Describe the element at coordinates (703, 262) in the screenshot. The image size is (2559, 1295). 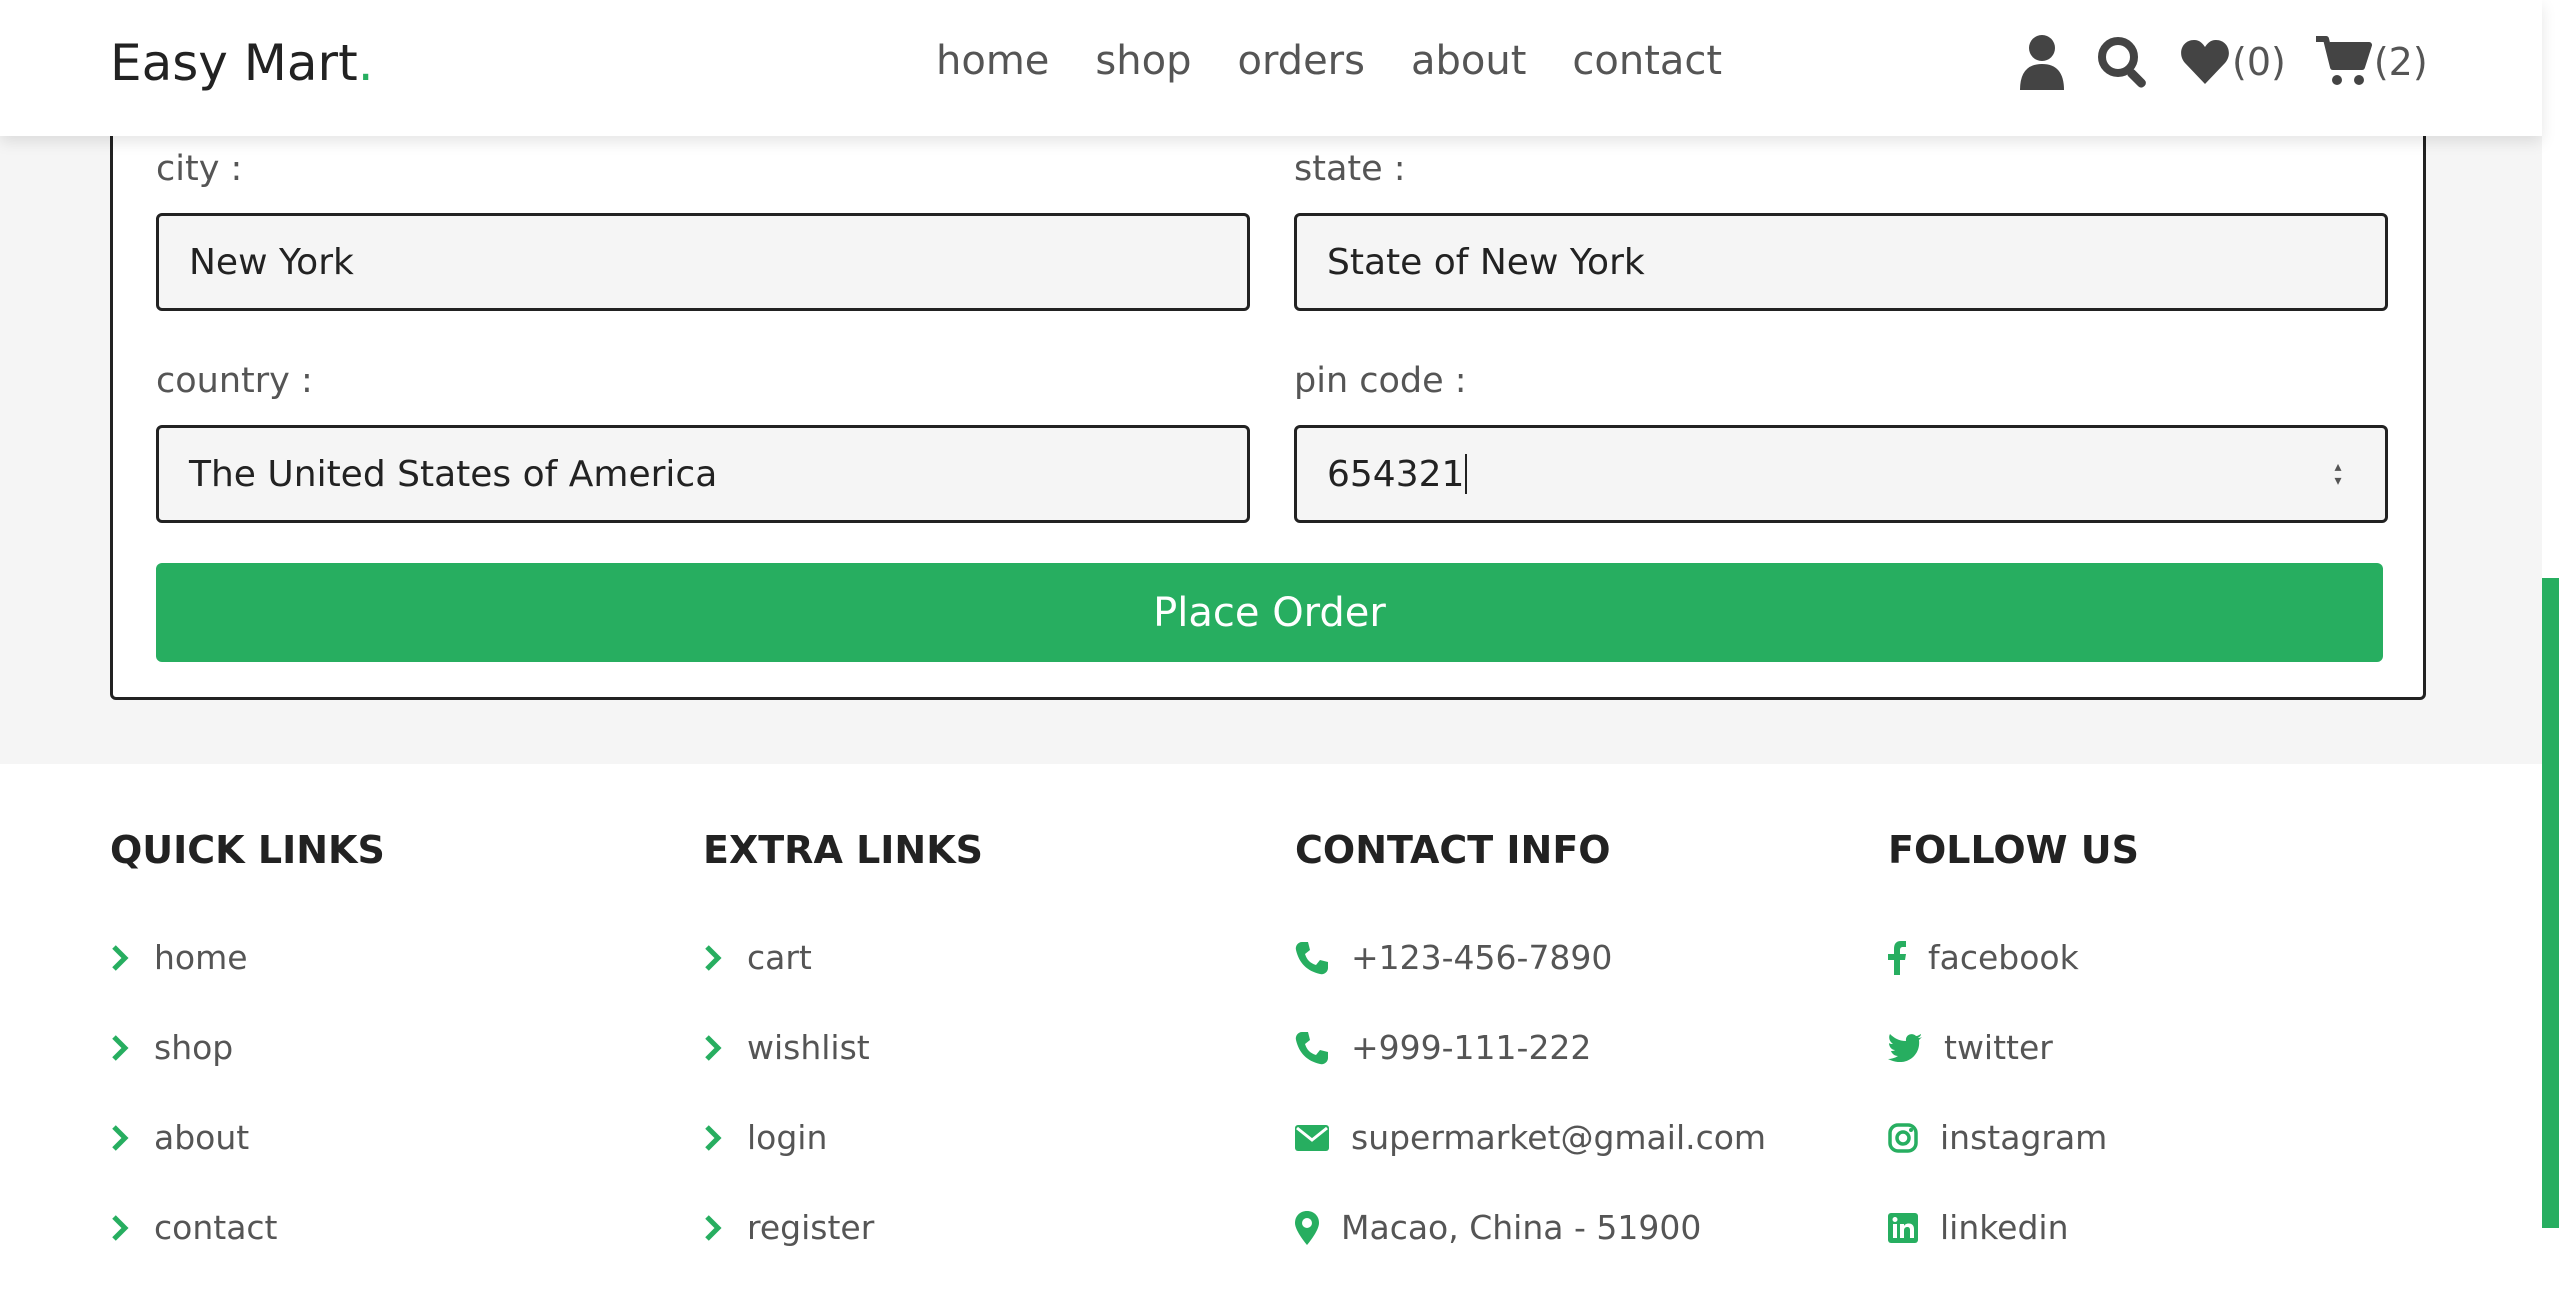
I see `city-input: New York` at that location.